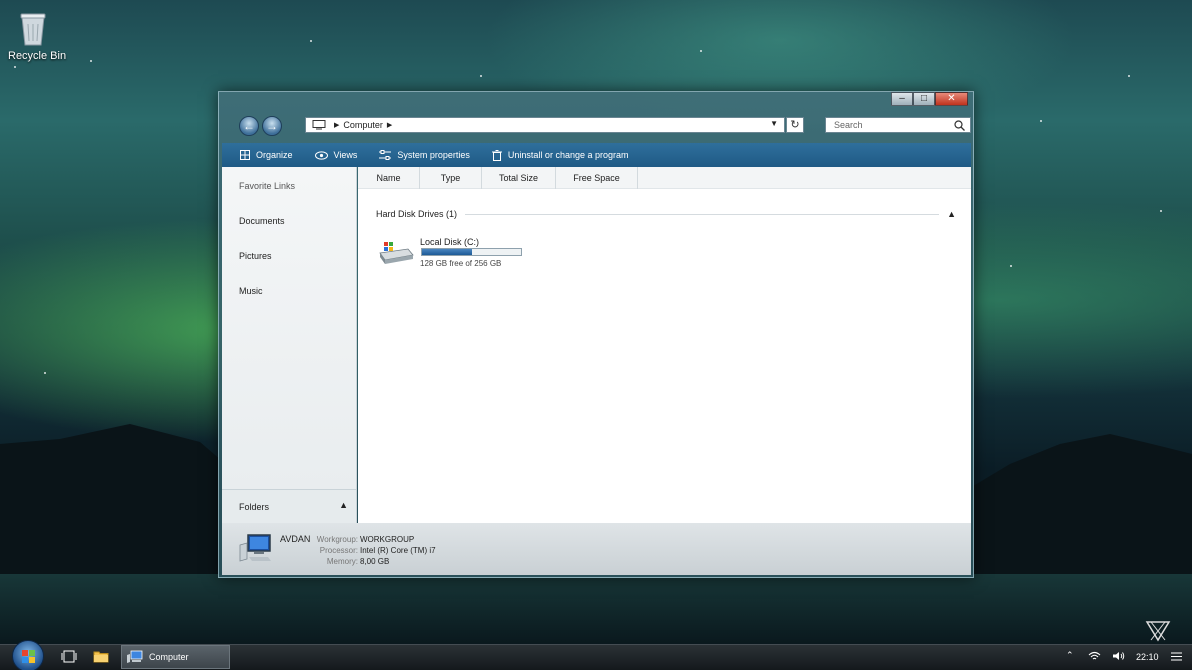 This screenshot has height=670, width=1192. I want to click on grid-icon, so click(245, 155).